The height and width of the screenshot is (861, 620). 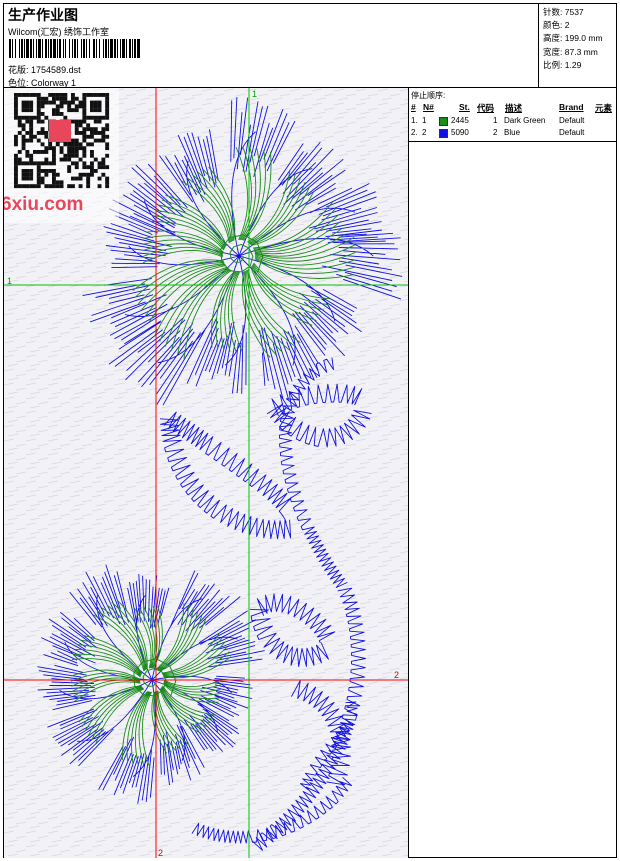 I want to click on stat-label: 比例:, so click(x=553, y=64).